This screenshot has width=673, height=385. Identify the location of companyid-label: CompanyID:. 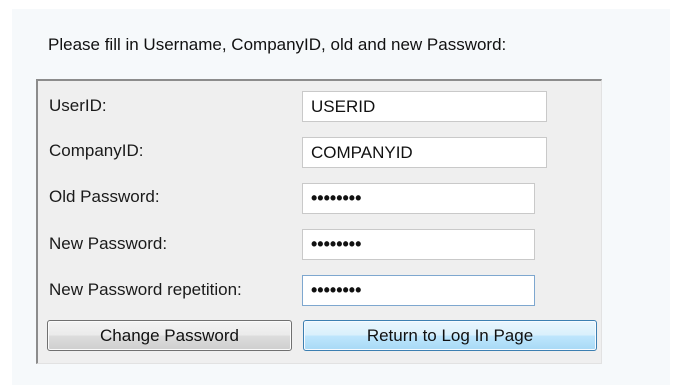
(96, 150).